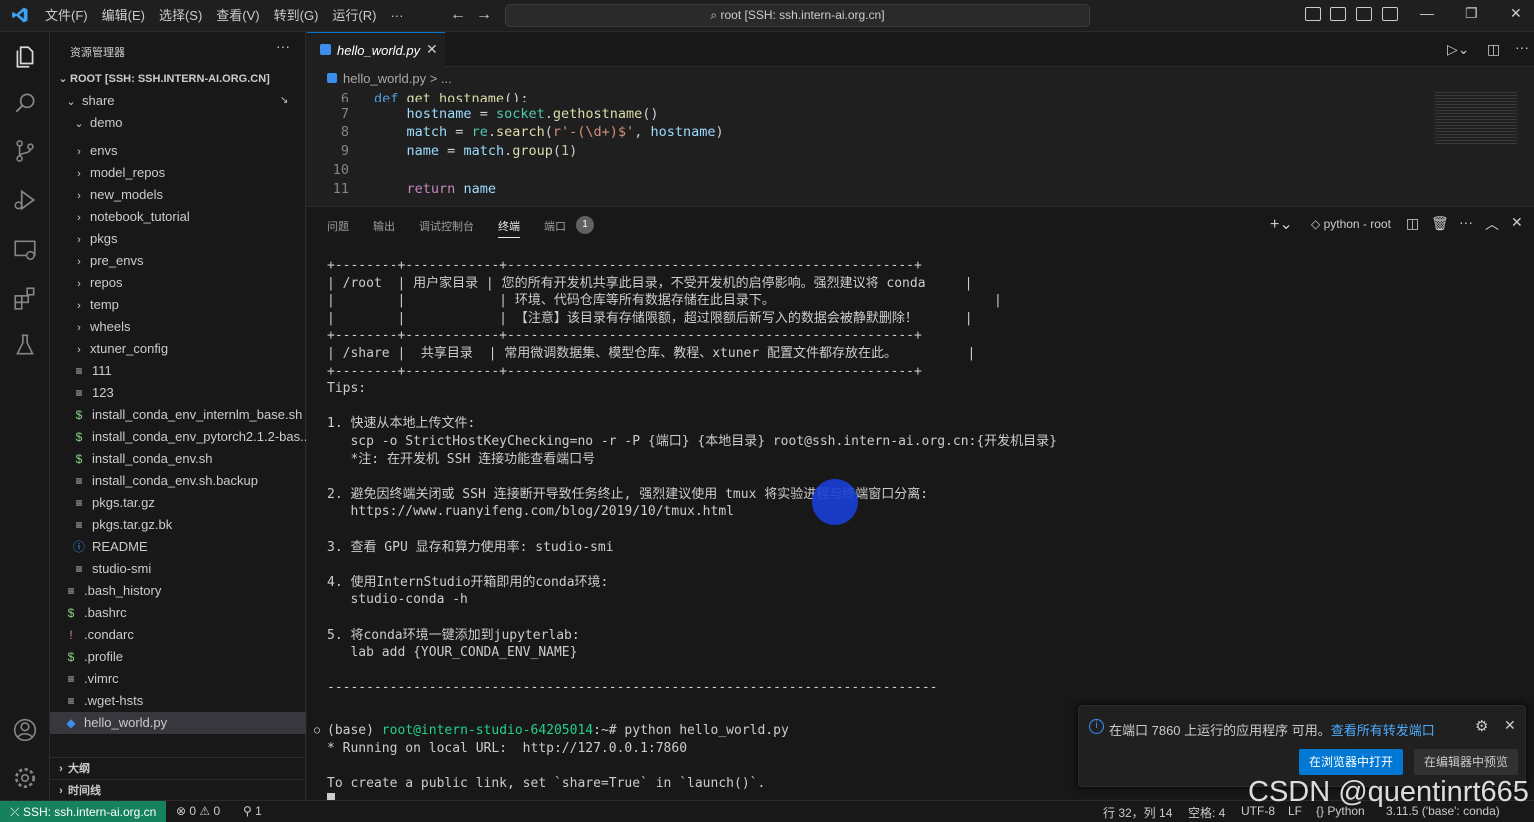 The height and width of the screenshot is (822, 1534). I want to click on menu-edit: 编辑(E), so click(123, 16).